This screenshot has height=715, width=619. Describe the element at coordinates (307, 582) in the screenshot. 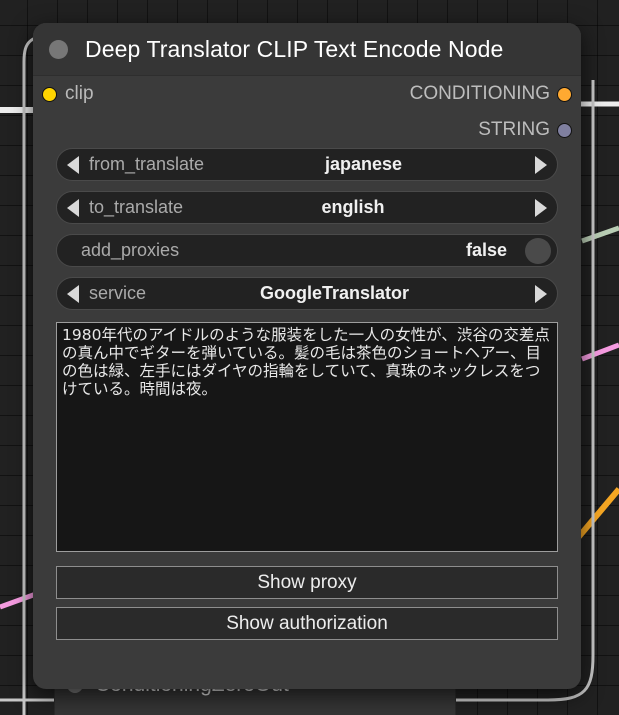

I see `show-proxy-button: Show proxy` at that location.